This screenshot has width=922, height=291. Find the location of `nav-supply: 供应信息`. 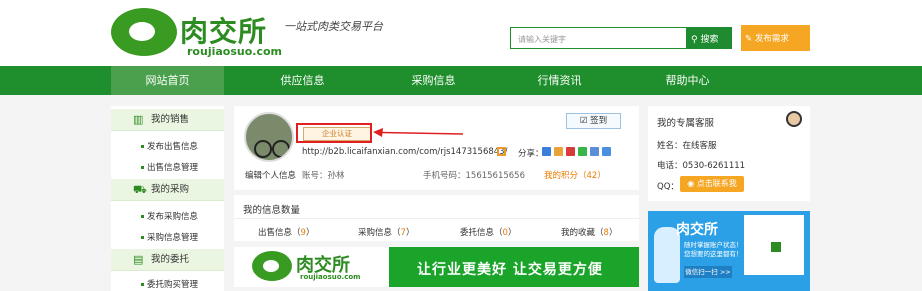

nav-supply: 供应信息 is located at coordinates (302, 80).